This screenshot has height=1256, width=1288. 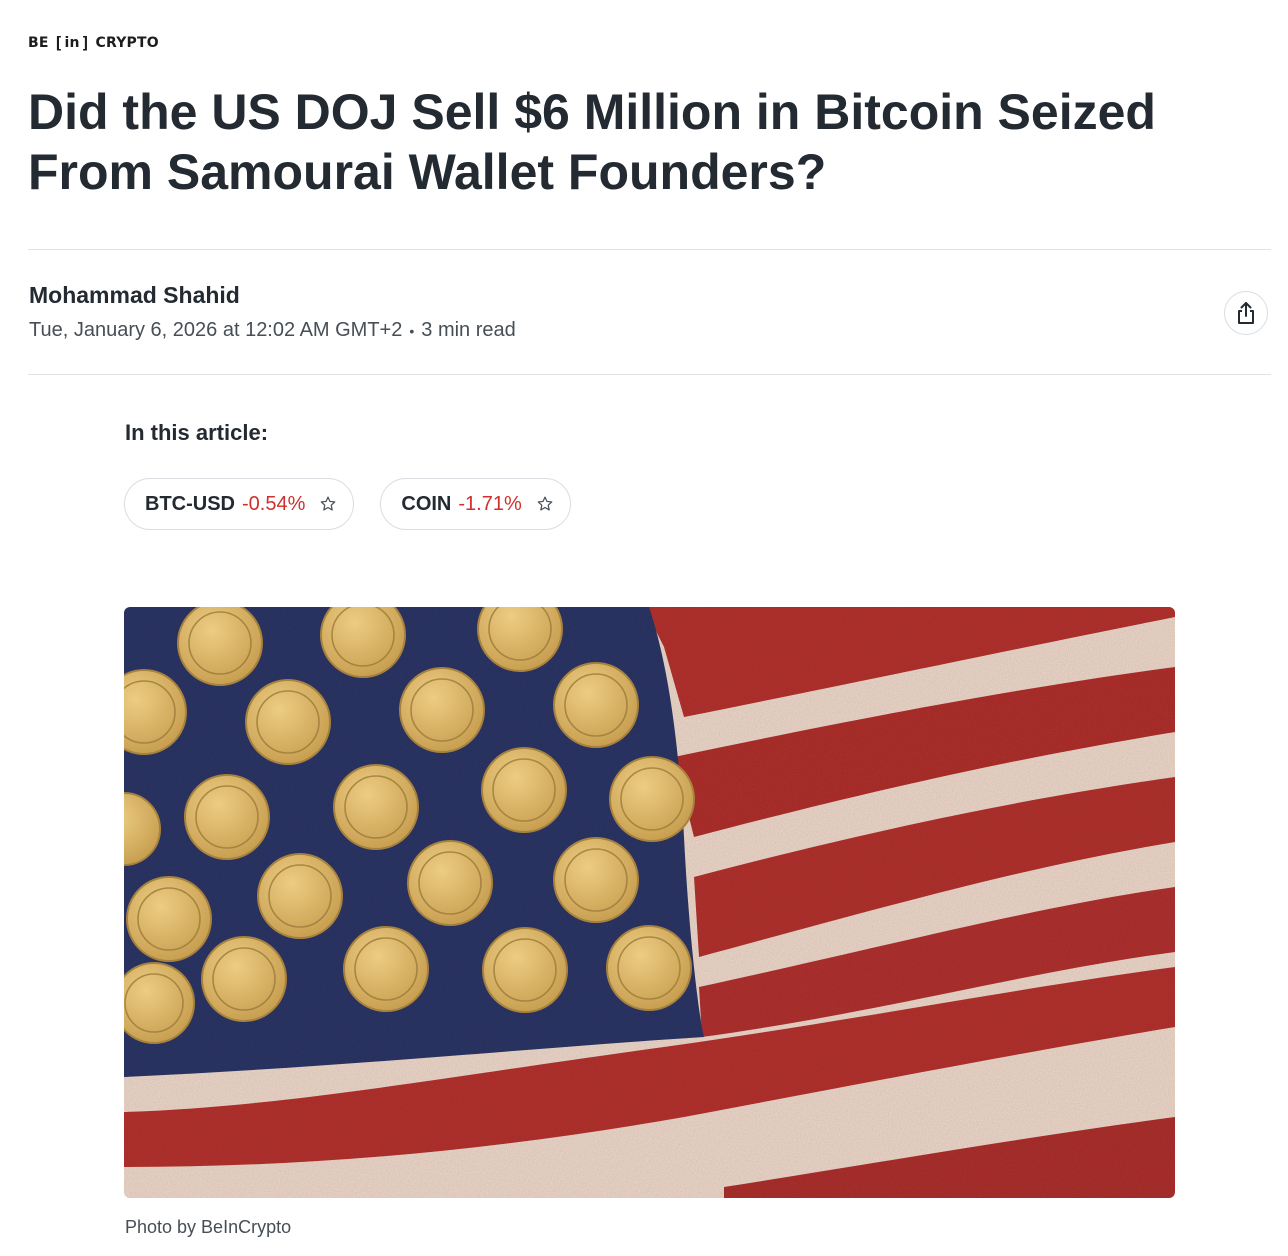 I want to click on share-icon, so click(x=1246, y=313).